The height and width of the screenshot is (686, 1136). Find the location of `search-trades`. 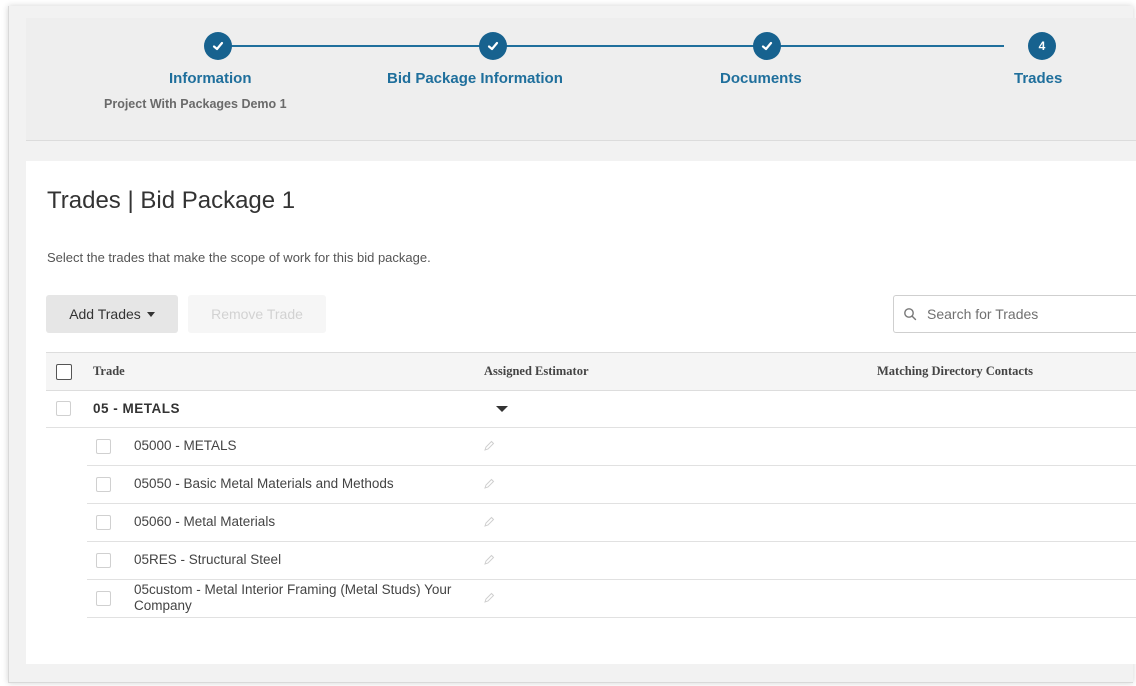

search-trades is located at coordinates (1014, 314).